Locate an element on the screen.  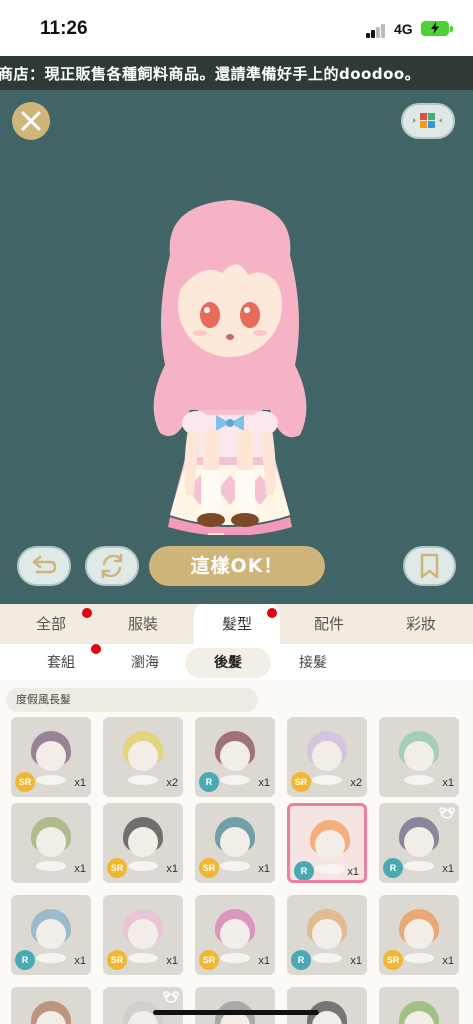
subtab-back-hair: 後髮 is located at coordinates (228, 663).